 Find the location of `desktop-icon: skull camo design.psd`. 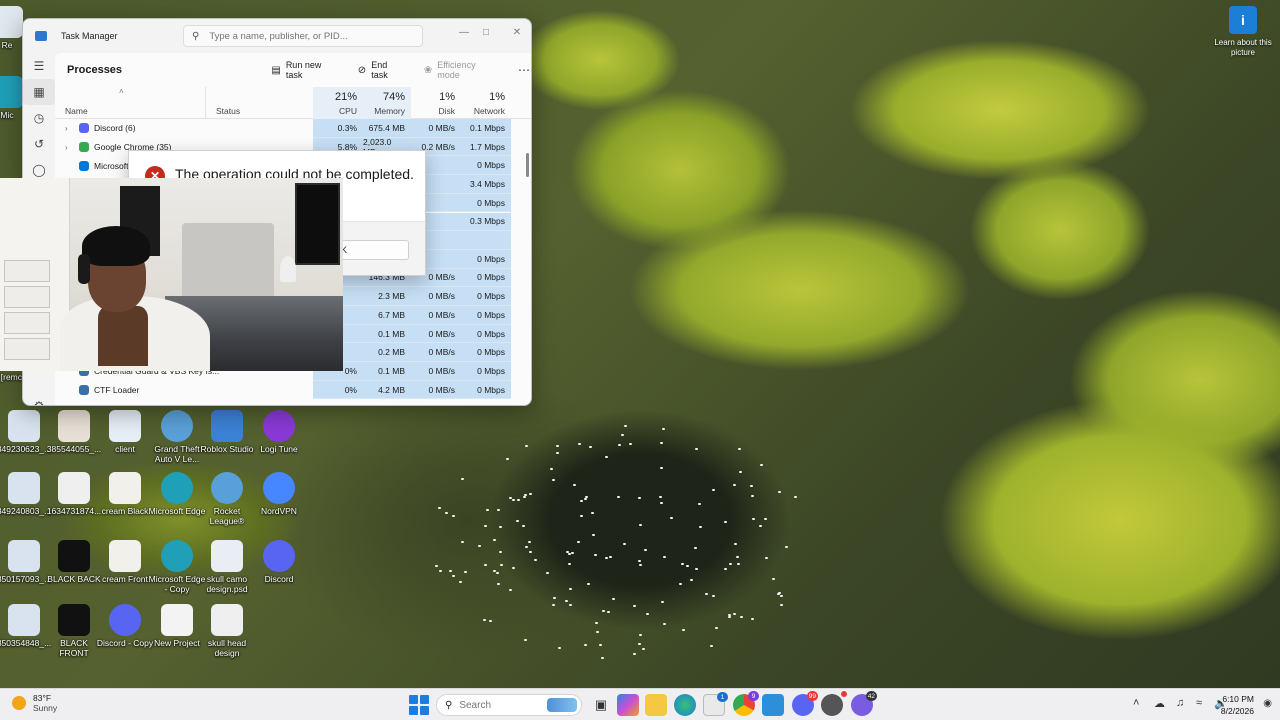

desktop-icon: skull camo design.psd is located at coordinates (227, 567).